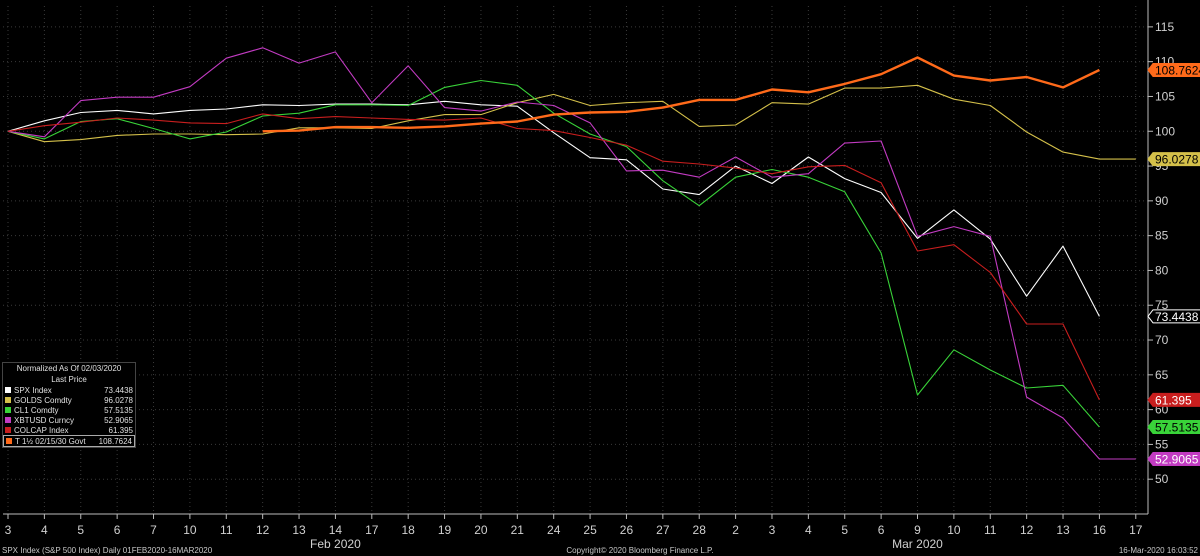 This screenshot has width=1200, height=556. I want to click on y-tick-label: 115, so click(1164, 27).